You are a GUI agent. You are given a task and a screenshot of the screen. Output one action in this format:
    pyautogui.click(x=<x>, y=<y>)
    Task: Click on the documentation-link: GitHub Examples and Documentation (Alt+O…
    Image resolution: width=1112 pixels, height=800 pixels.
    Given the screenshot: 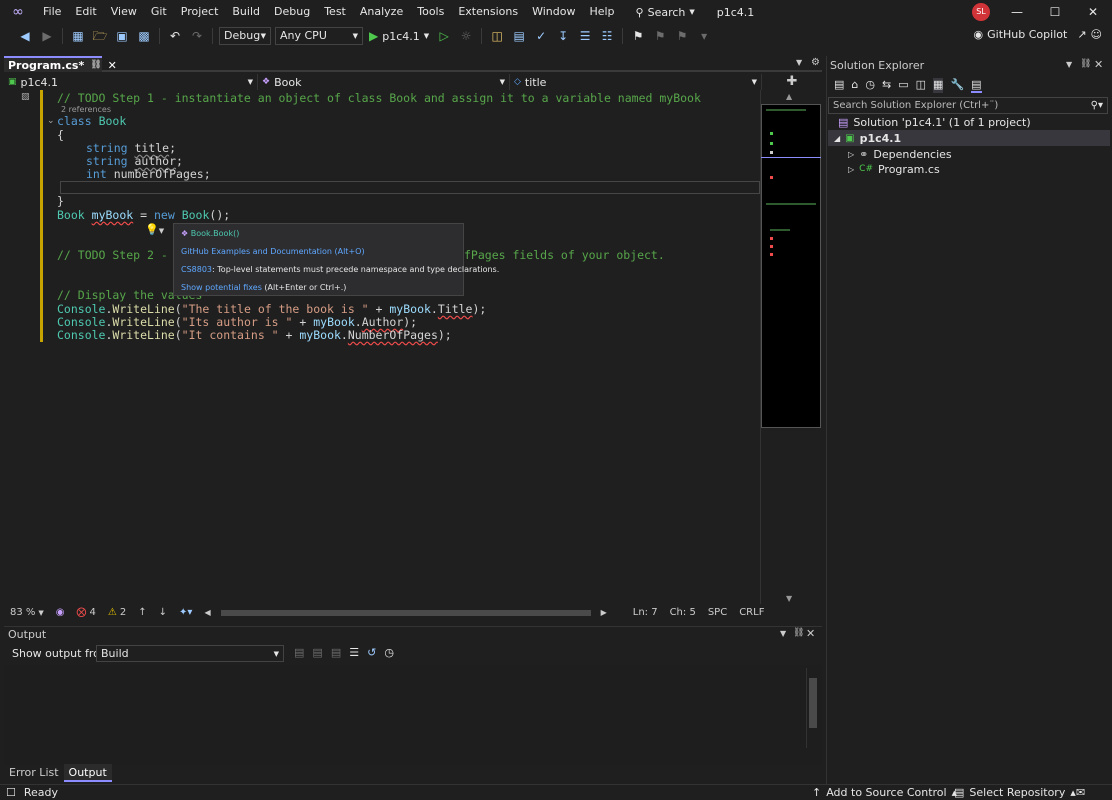 What is the action you would take?
    pyautogui.click(x=273, y=251)
    